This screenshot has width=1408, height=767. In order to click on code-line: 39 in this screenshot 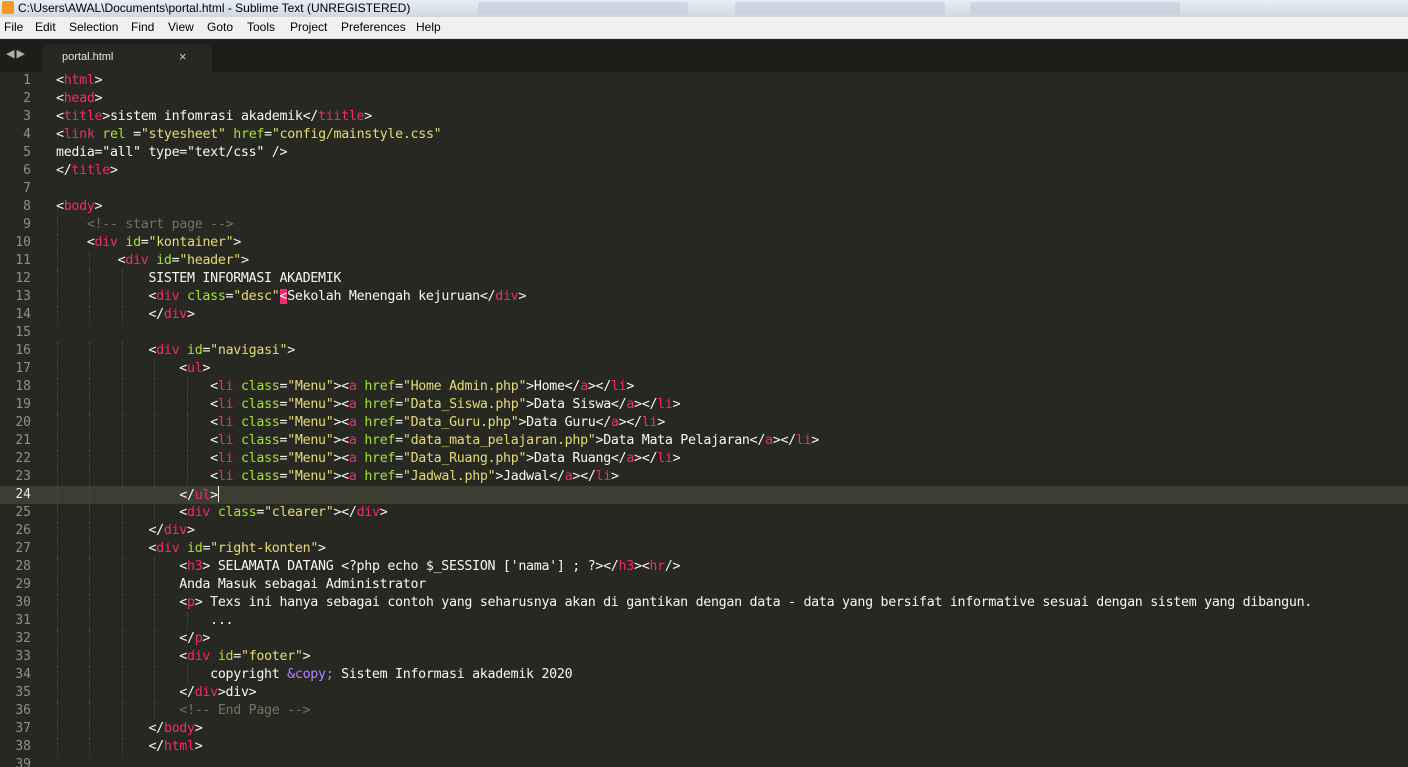, I will do `click(704, 761)`.